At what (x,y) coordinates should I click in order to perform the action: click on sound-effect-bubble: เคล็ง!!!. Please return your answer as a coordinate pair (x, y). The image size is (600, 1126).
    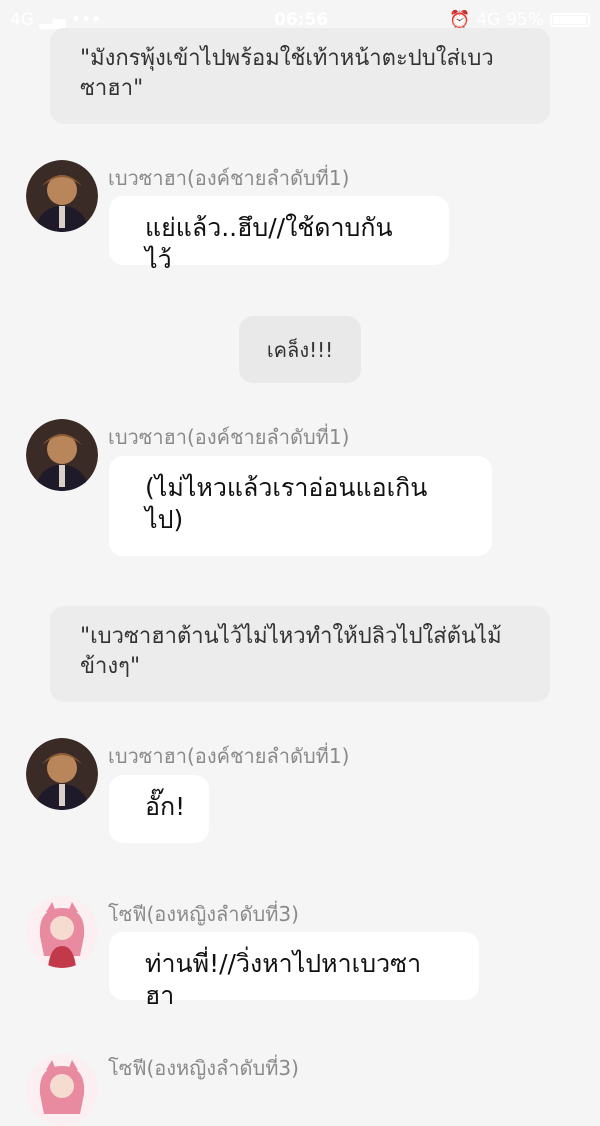
    Looking at the image, I should click on (300, 349).